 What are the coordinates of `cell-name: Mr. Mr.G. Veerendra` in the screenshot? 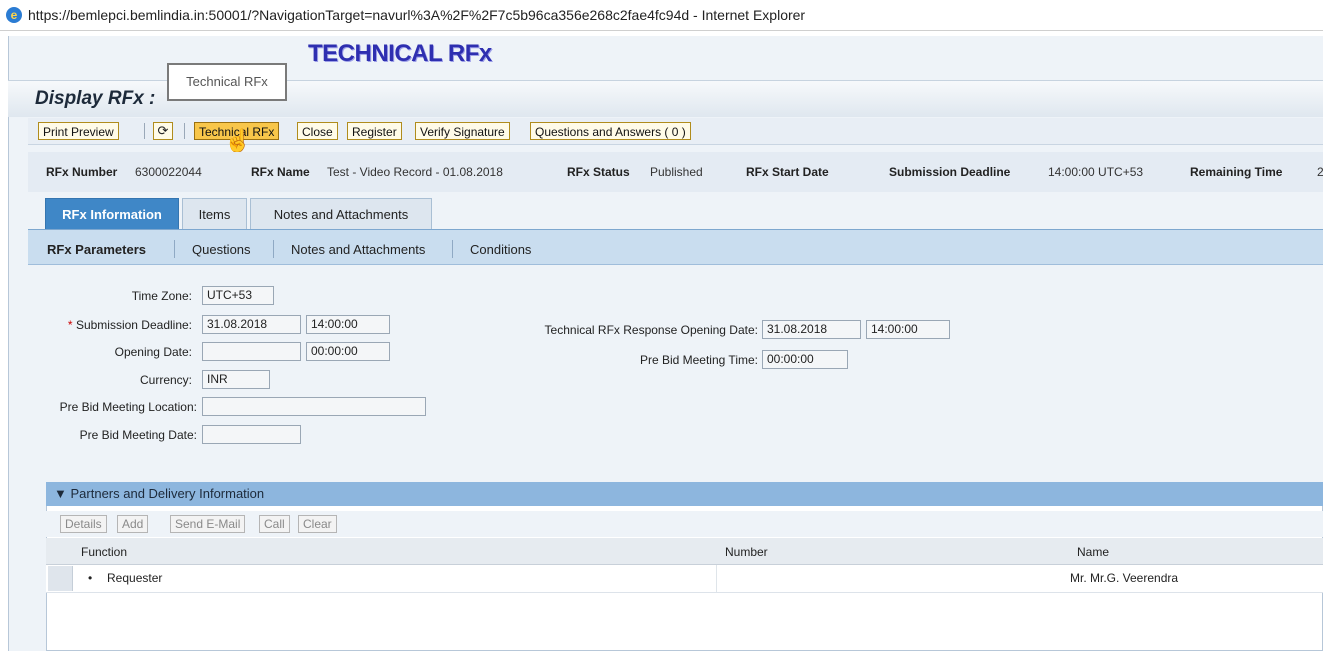 It's located at (1124, 578).